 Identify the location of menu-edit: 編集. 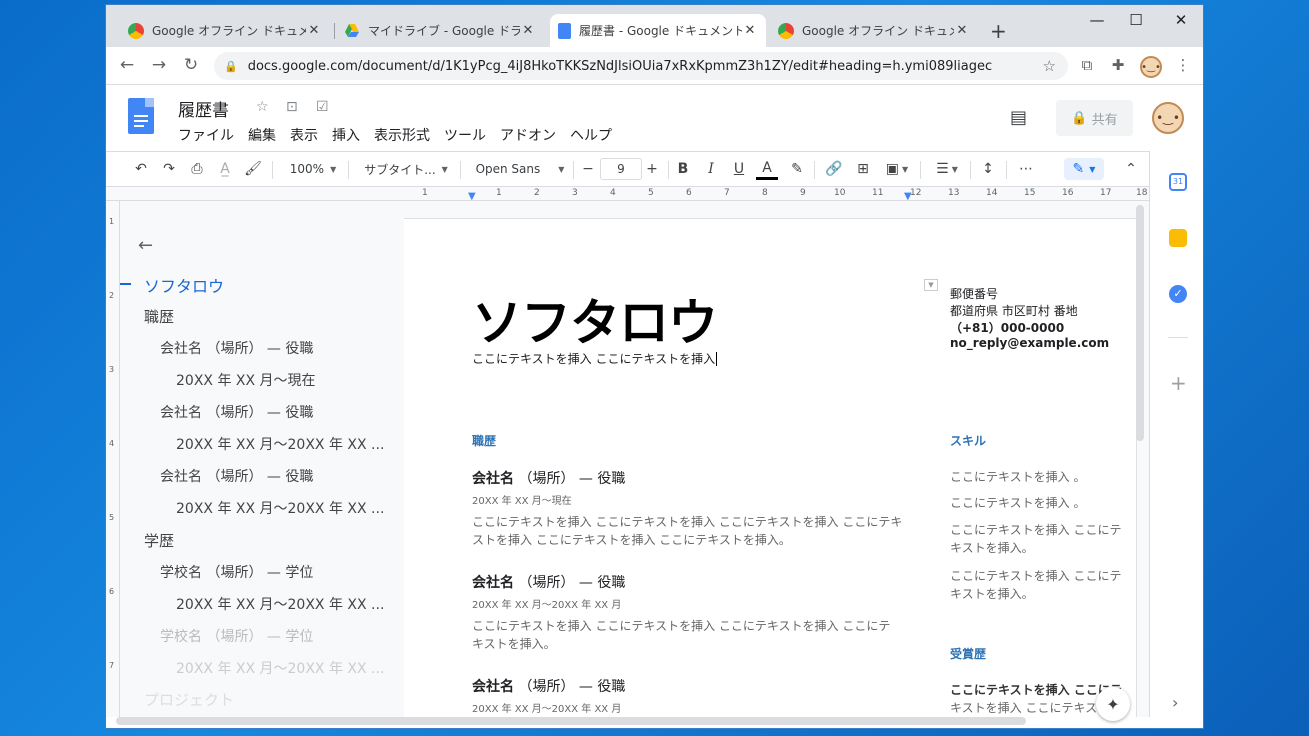
(262, 135).